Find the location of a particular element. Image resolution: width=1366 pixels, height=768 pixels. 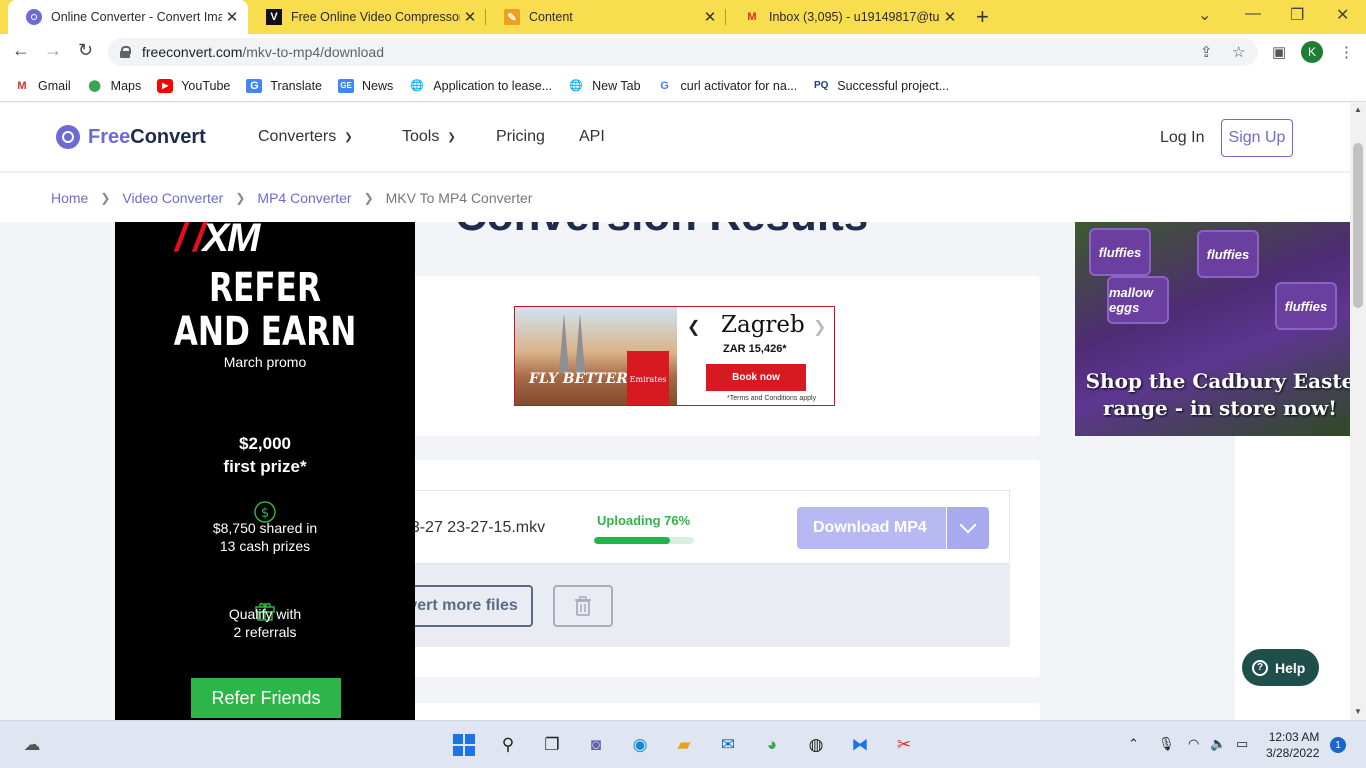

bookmark-gmail: M Gmail is located at coordinates (42, 85).